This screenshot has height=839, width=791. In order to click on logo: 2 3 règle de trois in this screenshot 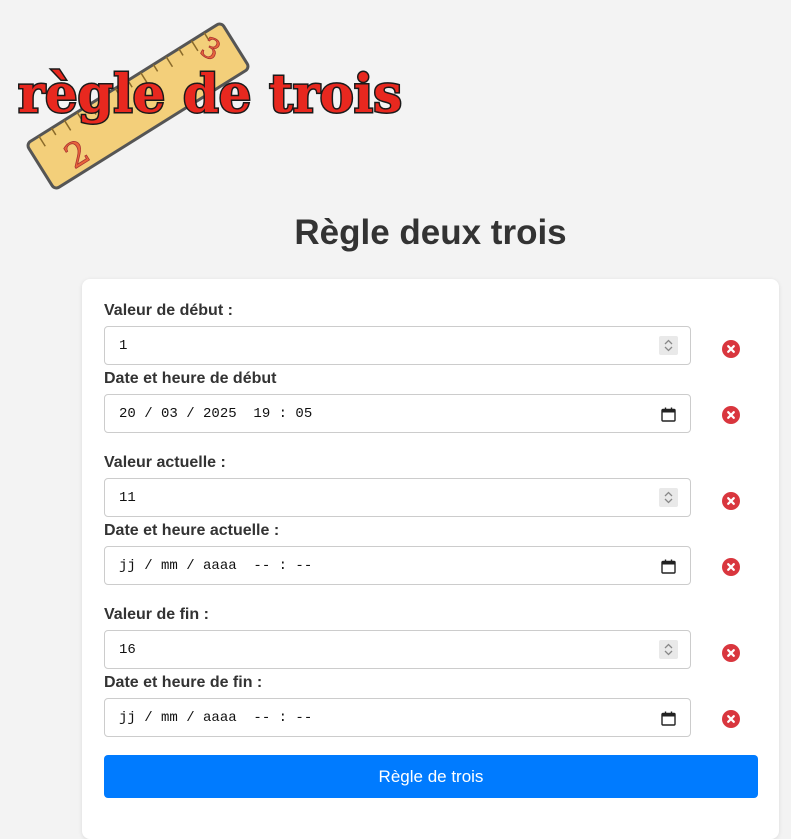, I will do `click(210, 99)`.